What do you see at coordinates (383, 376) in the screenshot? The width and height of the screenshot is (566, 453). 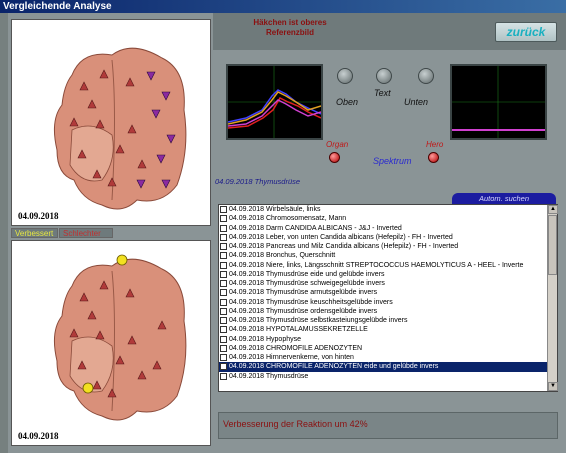 I see `list-item: 04.09.2018 Thymusdrüse` at bounding box center [383, 376].